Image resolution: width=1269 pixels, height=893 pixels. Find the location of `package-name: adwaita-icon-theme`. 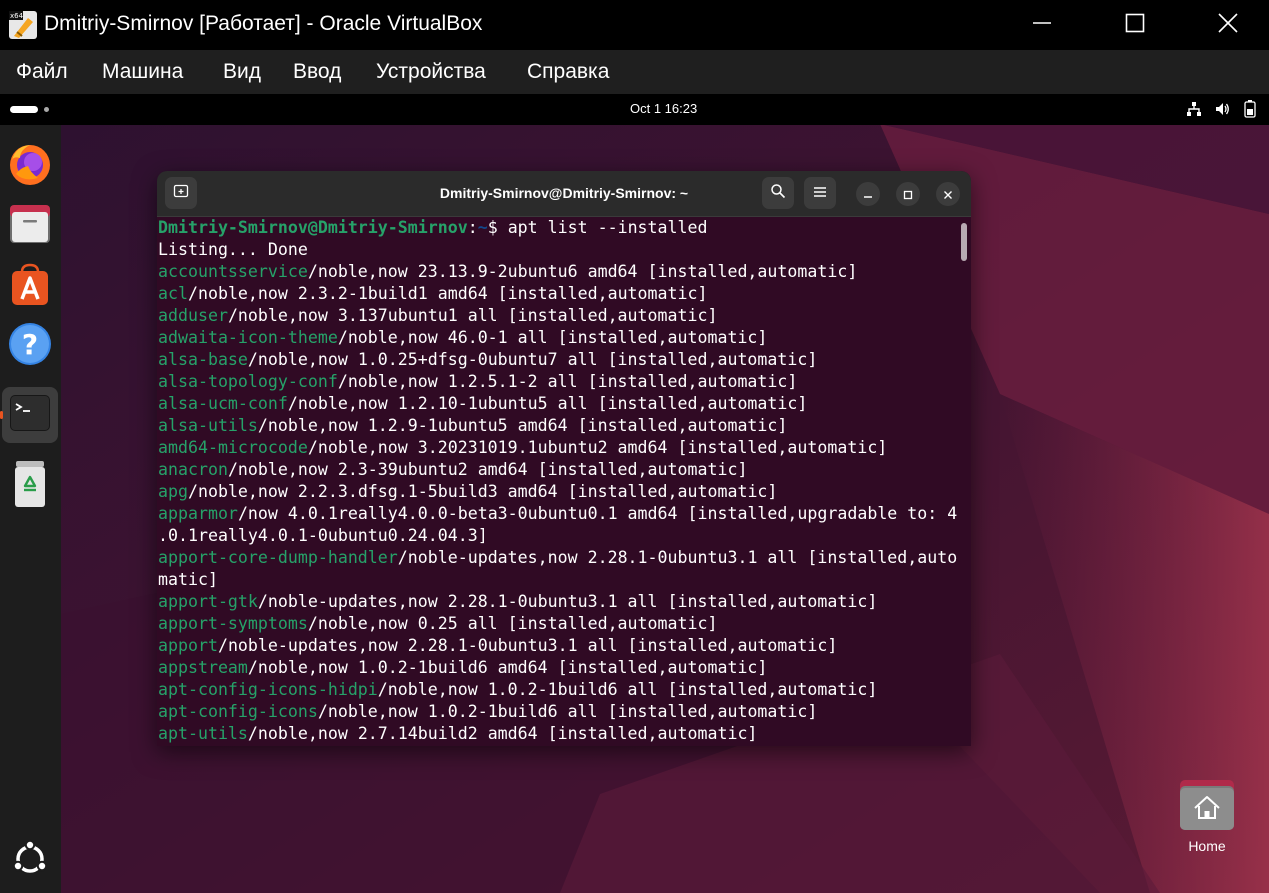

package-name: adwaita-icon-theme is located at coordinates (248, 337).